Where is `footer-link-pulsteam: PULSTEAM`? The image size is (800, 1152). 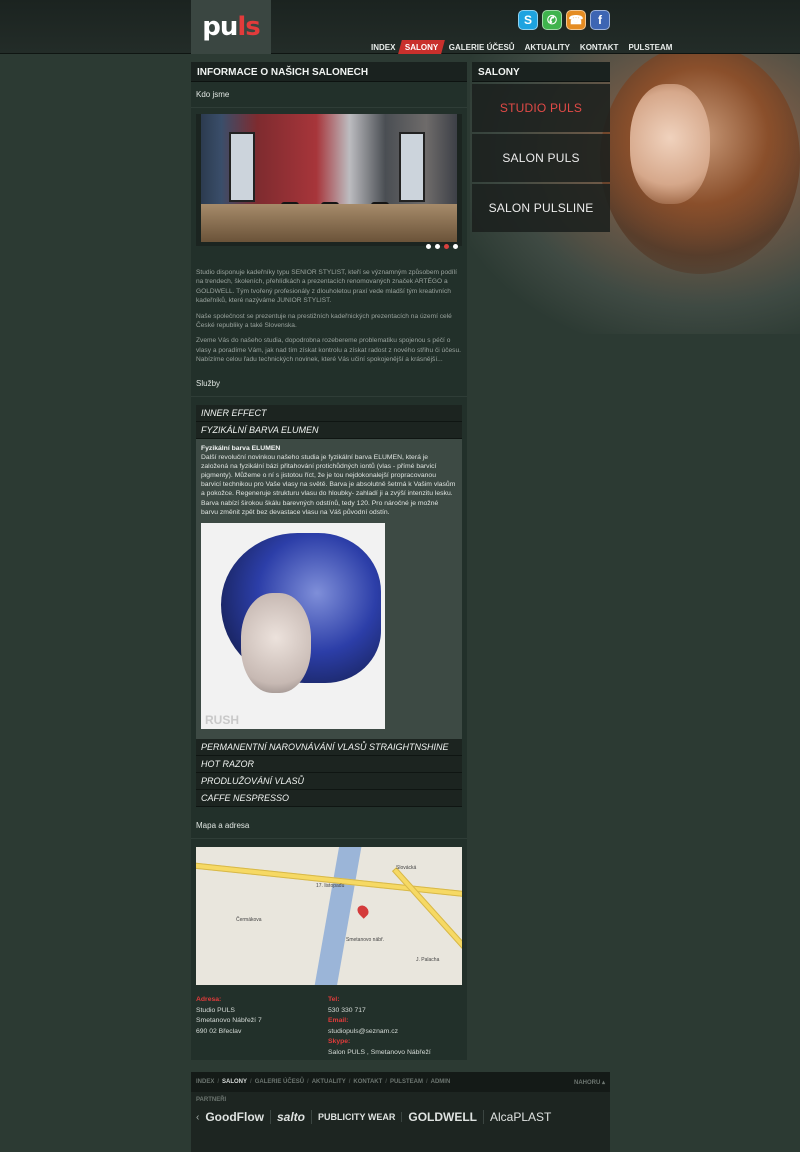 footer-link-pulsteam: PULSTEAM is located at coordinates (406, 1082).